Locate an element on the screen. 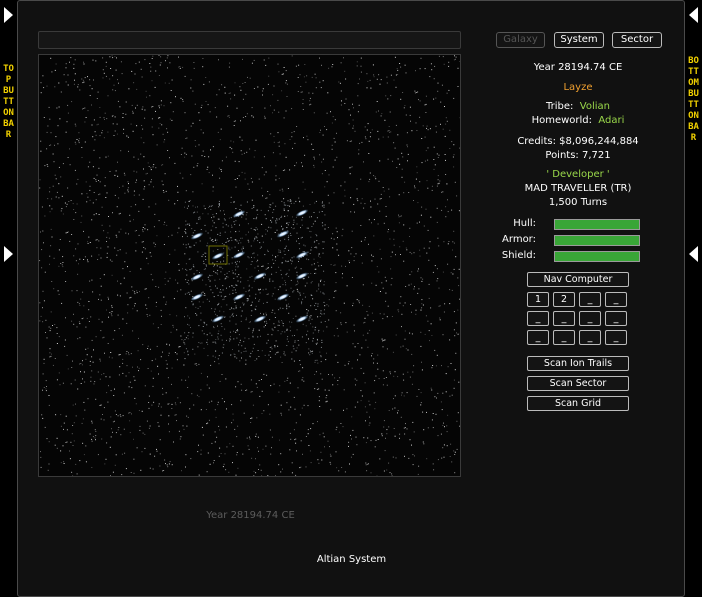 Image resolution: width=702 pixels, height=597 pixels. armor-bar-fill is located at coordinates (597, 240).